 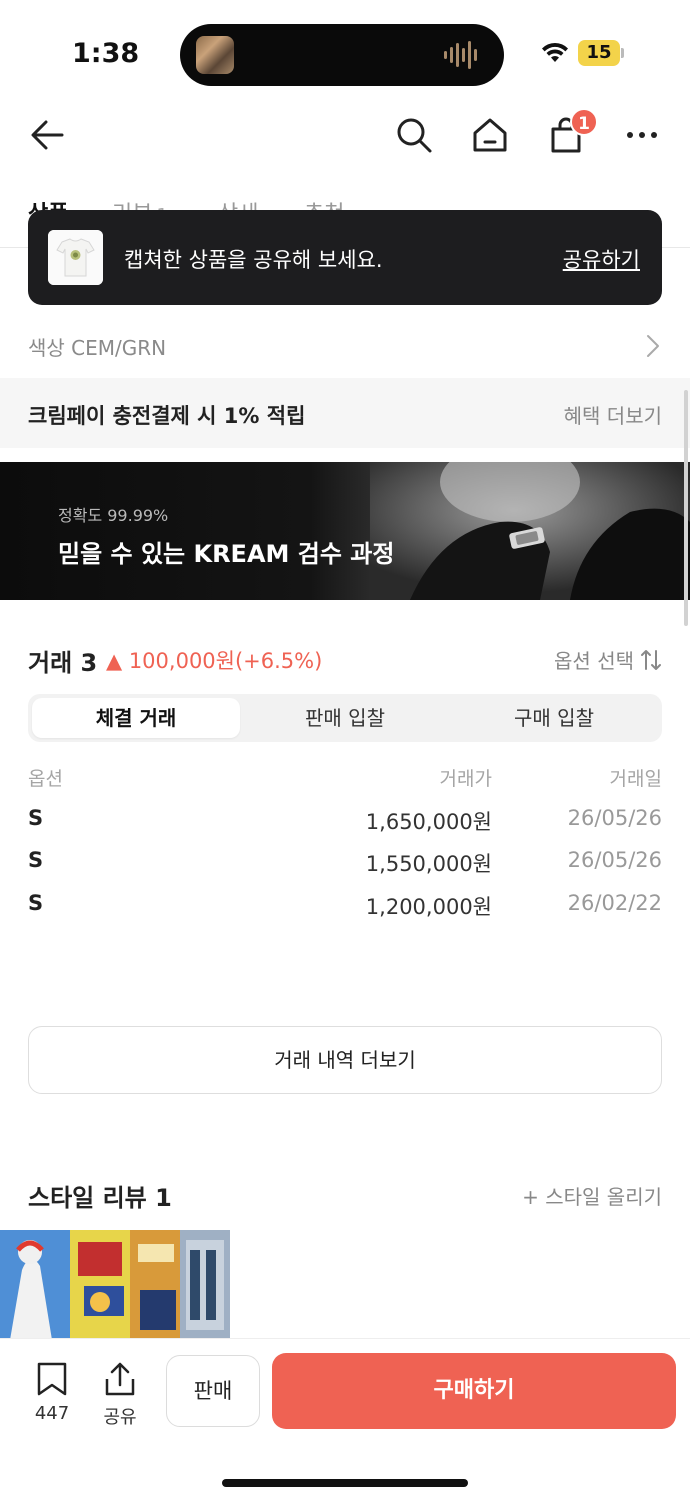 I want to click on arrow-left-icon, so click(x=47, y=135).